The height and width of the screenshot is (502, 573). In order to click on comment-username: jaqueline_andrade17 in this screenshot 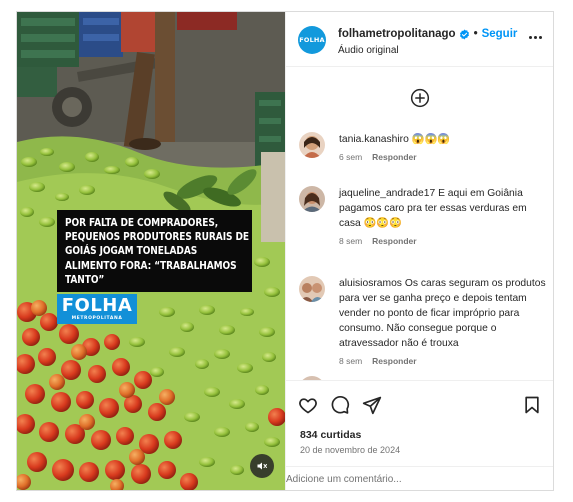, I will do `click(387, 193)`.